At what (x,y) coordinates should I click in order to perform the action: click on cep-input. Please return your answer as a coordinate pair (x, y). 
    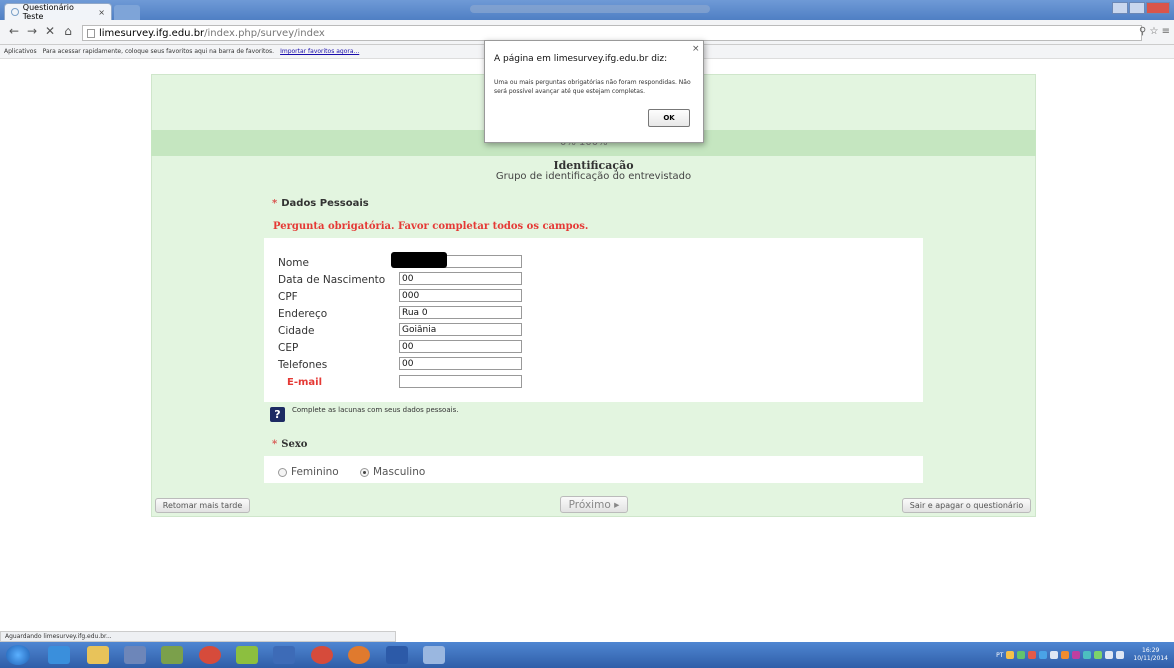
    Looking at the image, I should click on (460, 346).